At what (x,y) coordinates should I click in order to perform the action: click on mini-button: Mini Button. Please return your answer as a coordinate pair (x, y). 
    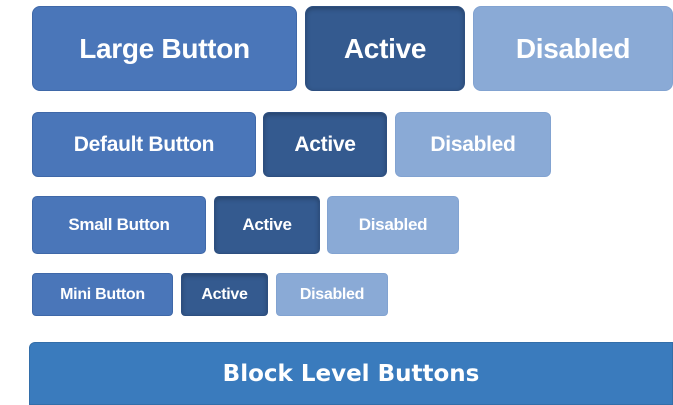
    Looking at the image, I should click on (102, 294).